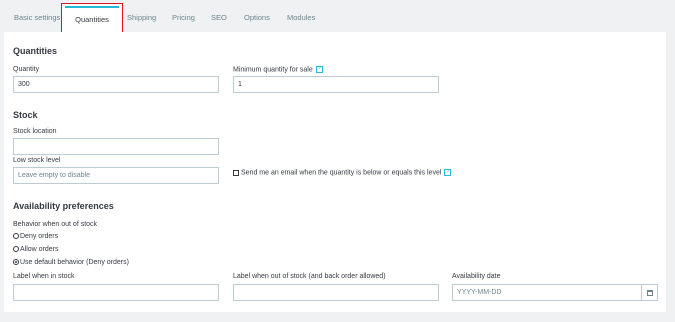  Describe the element at coordinates (183, 17) in the screenshot. I see `tab-pricing: Pricing` at that location.